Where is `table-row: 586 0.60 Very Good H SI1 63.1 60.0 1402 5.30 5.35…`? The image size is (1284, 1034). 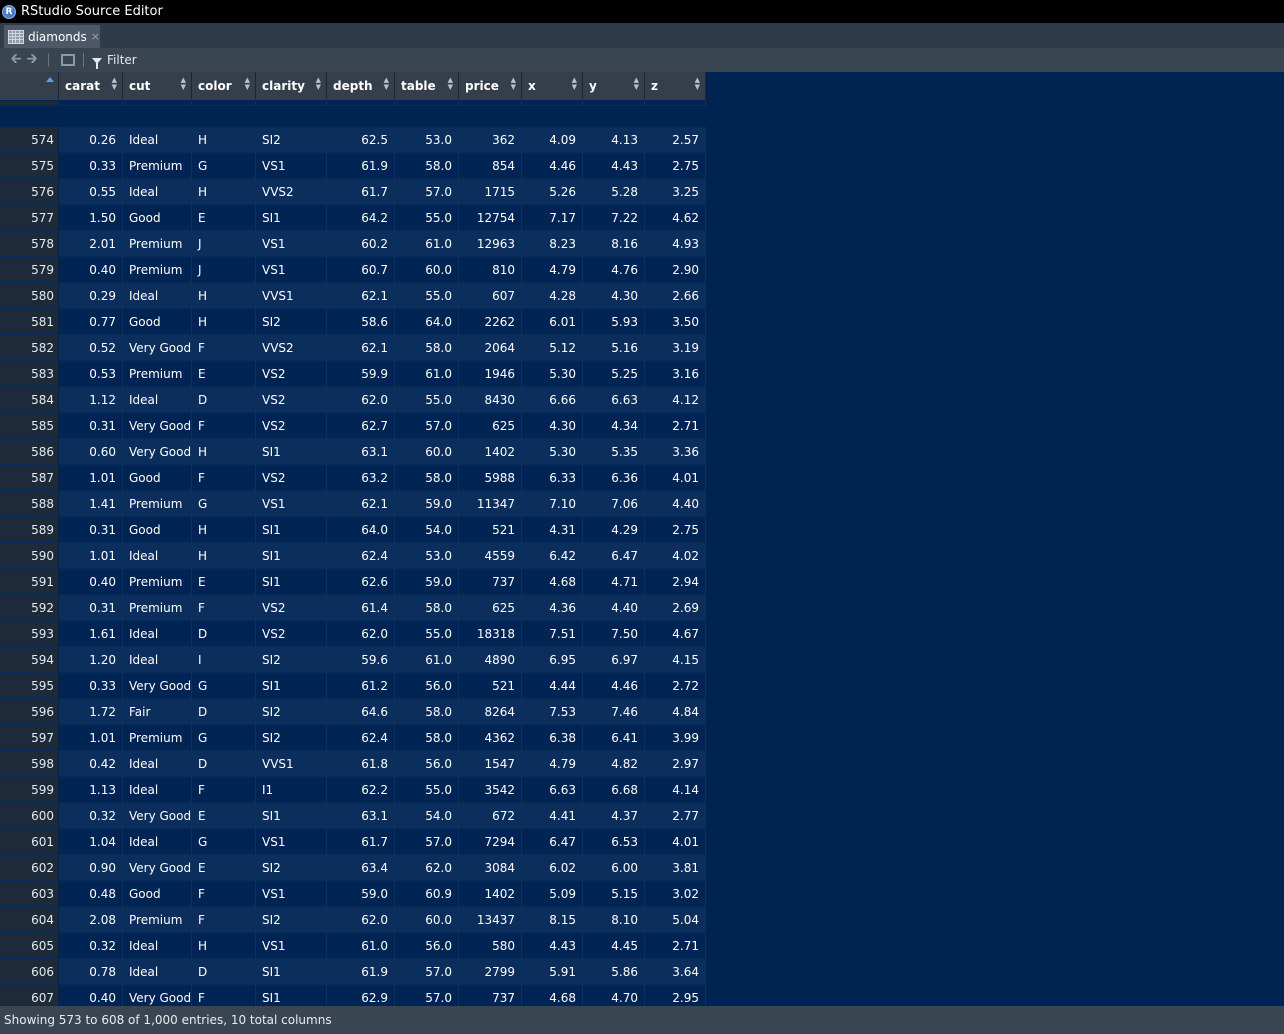 table-row: 586 0.60 Very Good H SI1 63.1 60.0 1402 5.30 5.35… is located at coordinates (353, 452).